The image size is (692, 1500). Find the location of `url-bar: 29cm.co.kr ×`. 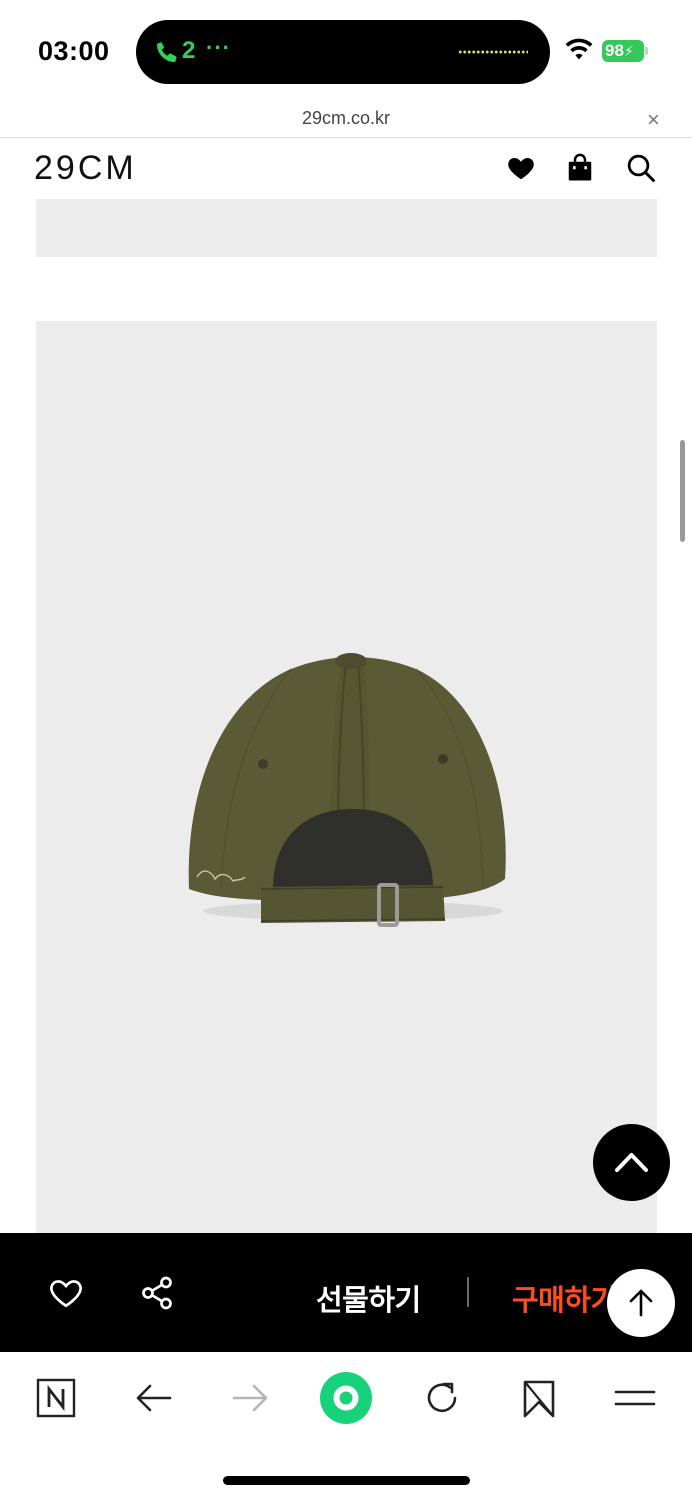

url-bar: 29cm.co.kr × is located at coordinates (346, 119).